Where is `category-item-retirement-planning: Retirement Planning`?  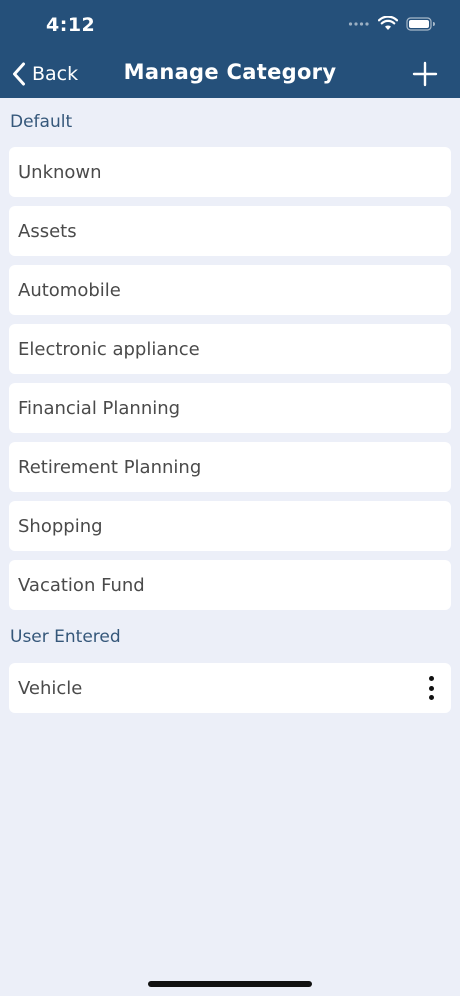 category-item-retirement-planning: Retirement Planning is located at coordinates (230, 467).